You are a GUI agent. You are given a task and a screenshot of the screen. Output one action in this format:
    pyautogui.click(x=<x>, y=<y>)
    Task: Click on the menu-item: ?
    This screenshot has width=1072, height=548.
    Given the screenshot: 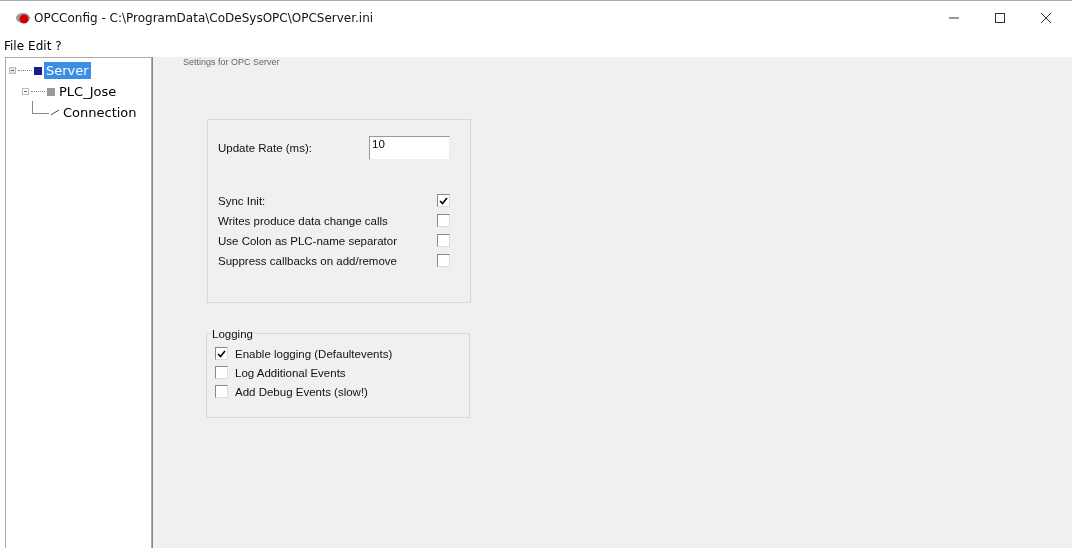 What is the action you would take?
    pyautogui.click(x=58, y=46)
    